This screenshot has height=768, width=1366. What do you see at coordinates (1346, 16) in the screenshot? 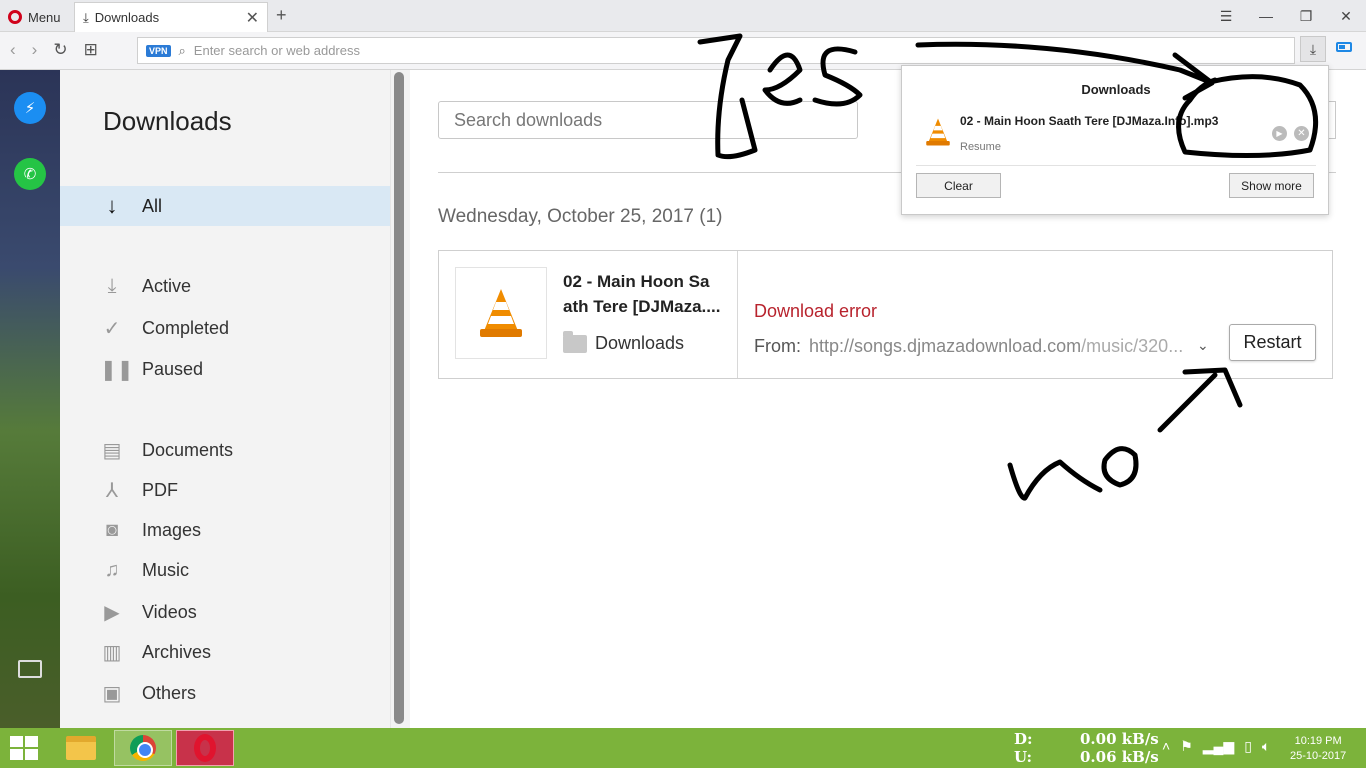
I see `close-window-button: ✕` at bounding box center [1346, 16].